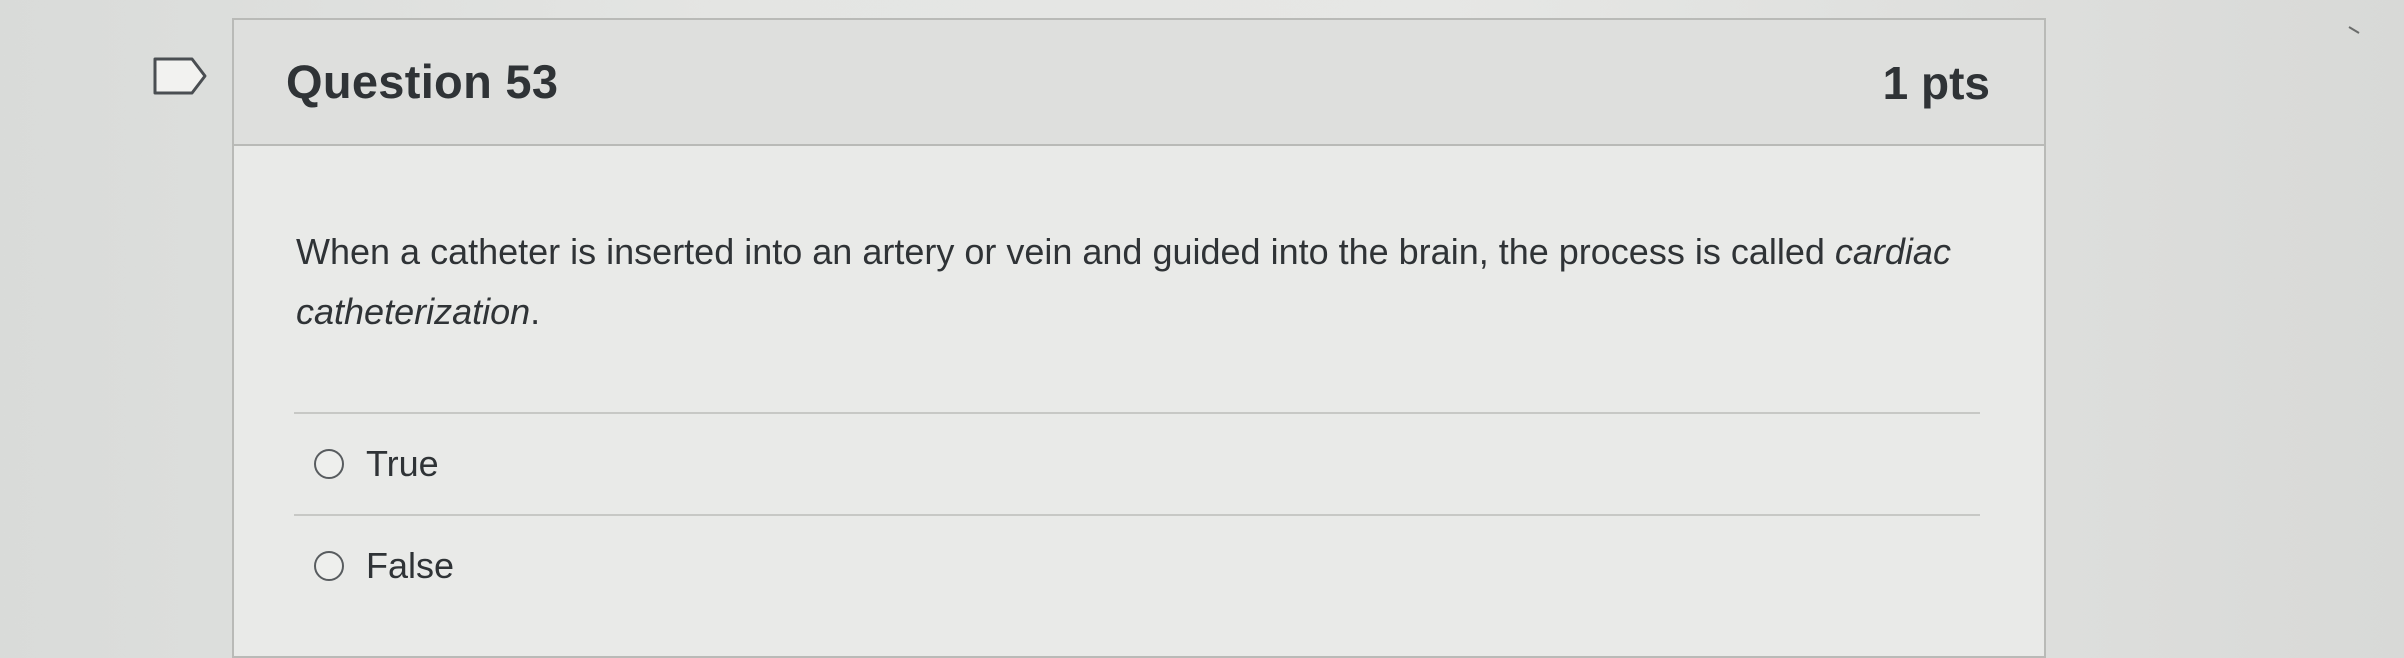 The width and height of the screenshot is (2404, 658). What do you see at coordinates (422, 81) in the screenshot?
I see `question-title: Question 53` at bounding box center [422, 81].